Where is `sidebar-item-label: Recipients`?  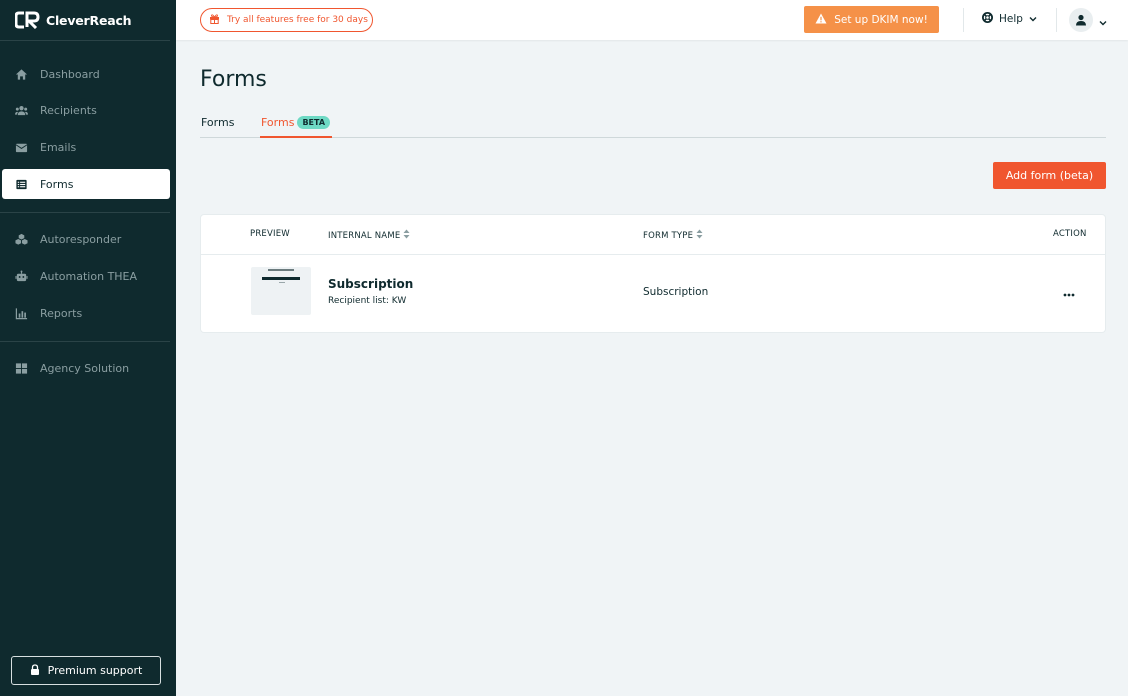 sidebar-item-label: Recipients is located at coordinates (68, 110).